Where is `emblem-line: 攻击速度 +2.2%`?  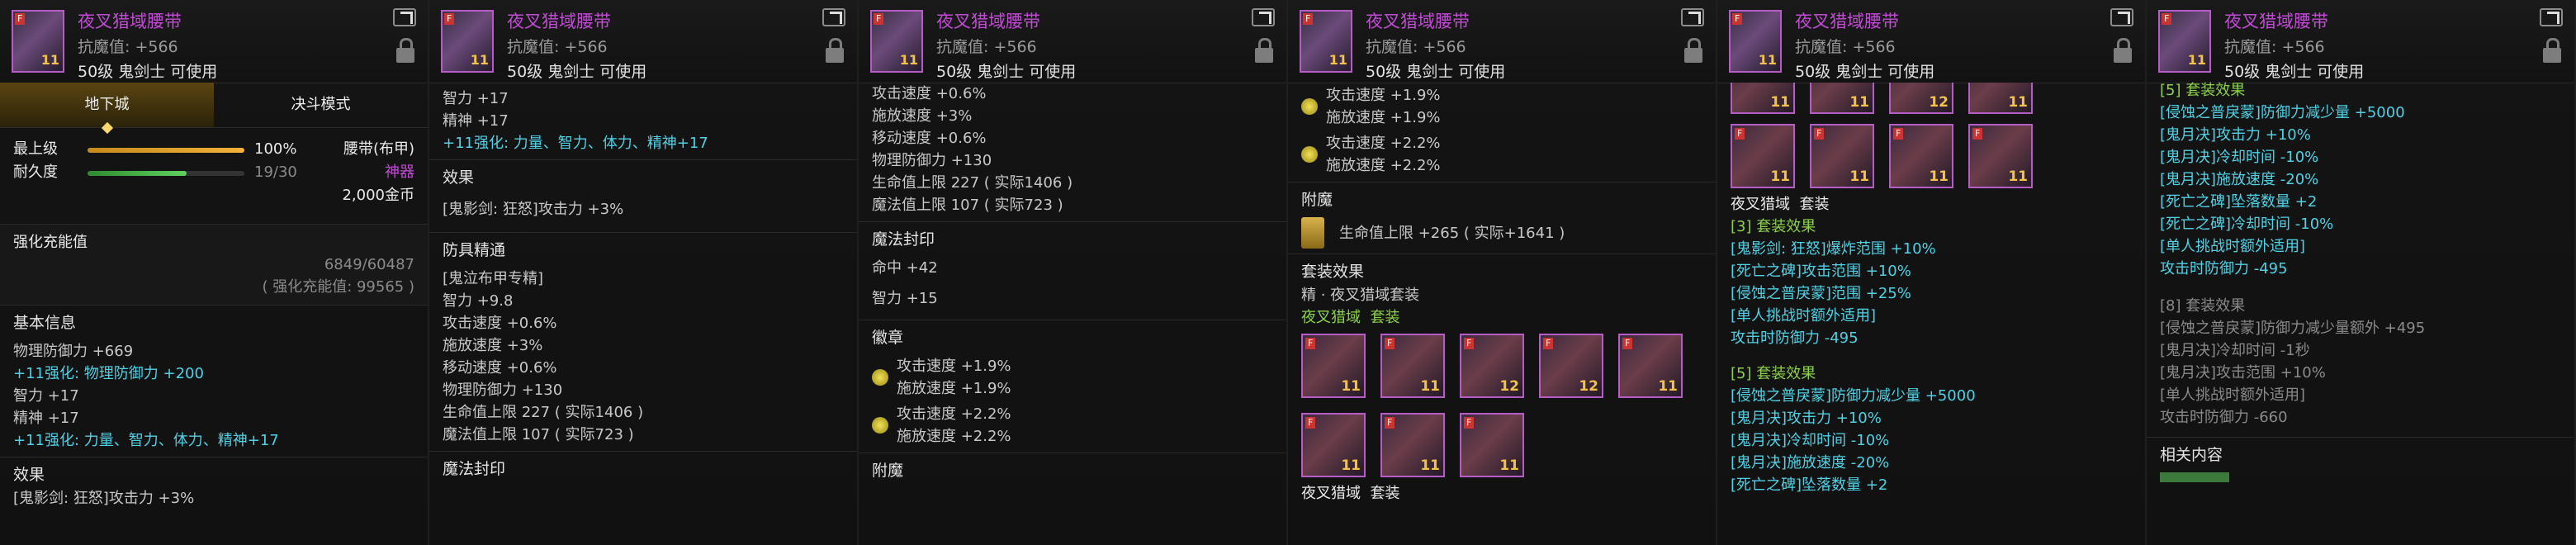 emblem-line: 攻击速度 +2.2% is located at coordinates (1383, 144).